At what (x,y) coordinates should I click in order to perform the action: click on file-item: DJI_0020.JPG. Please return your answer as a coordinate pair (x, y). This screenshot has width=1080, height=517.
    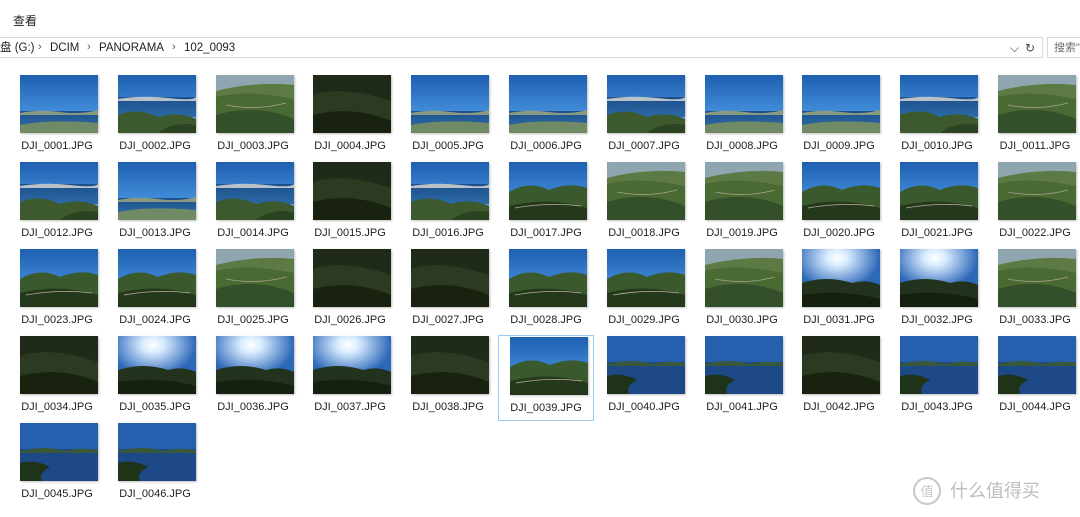
    Looking at the image, I should click on (839, 204).